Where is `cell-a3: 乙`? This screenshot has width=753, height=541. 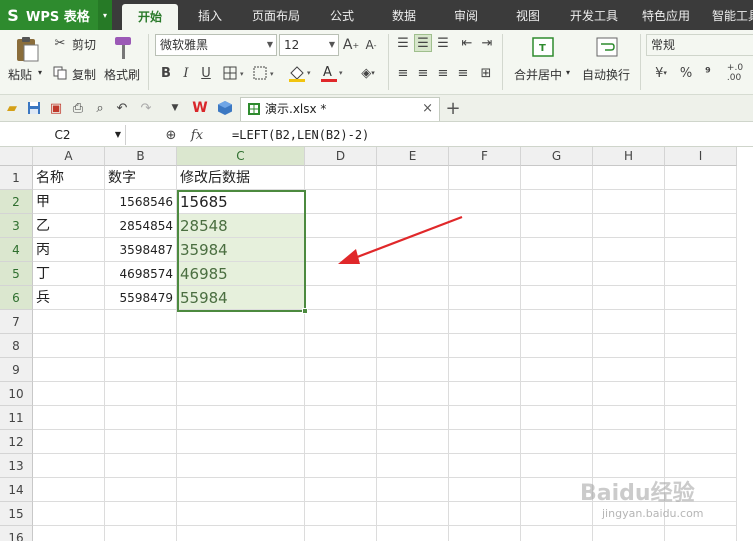 cell-a3: 乙 is located at coordinates (69, 226).